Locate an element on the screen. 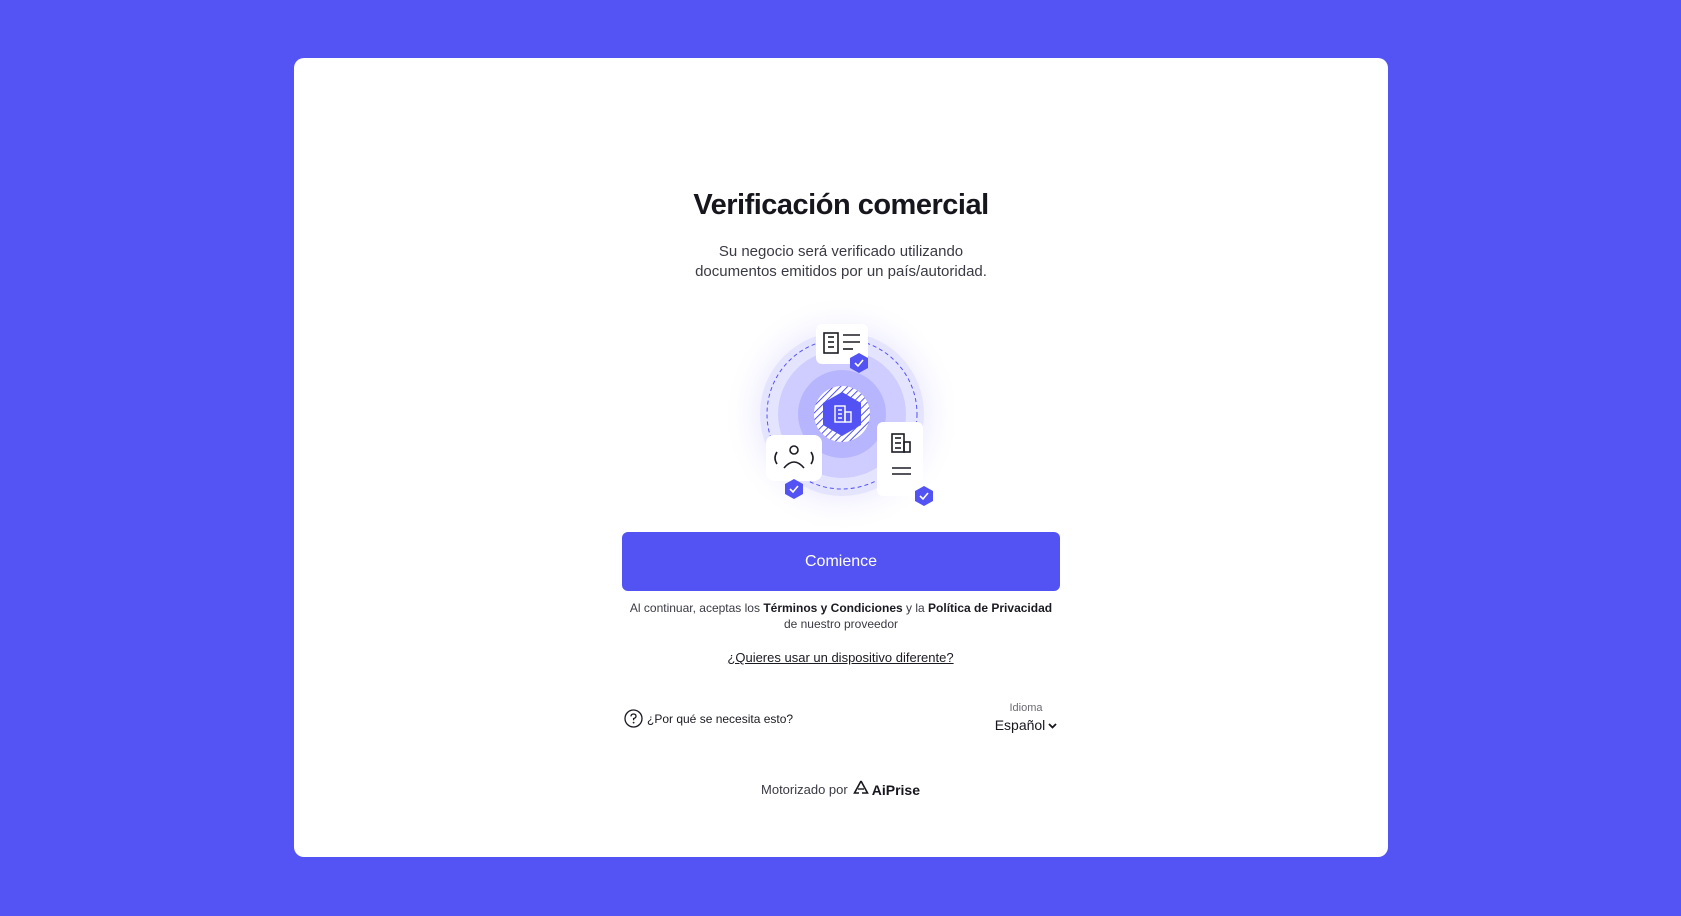 This screenshot has height=916, width=1681. terms-prefix: Al continuar, aceptas los is located at coordinates (696, 608).